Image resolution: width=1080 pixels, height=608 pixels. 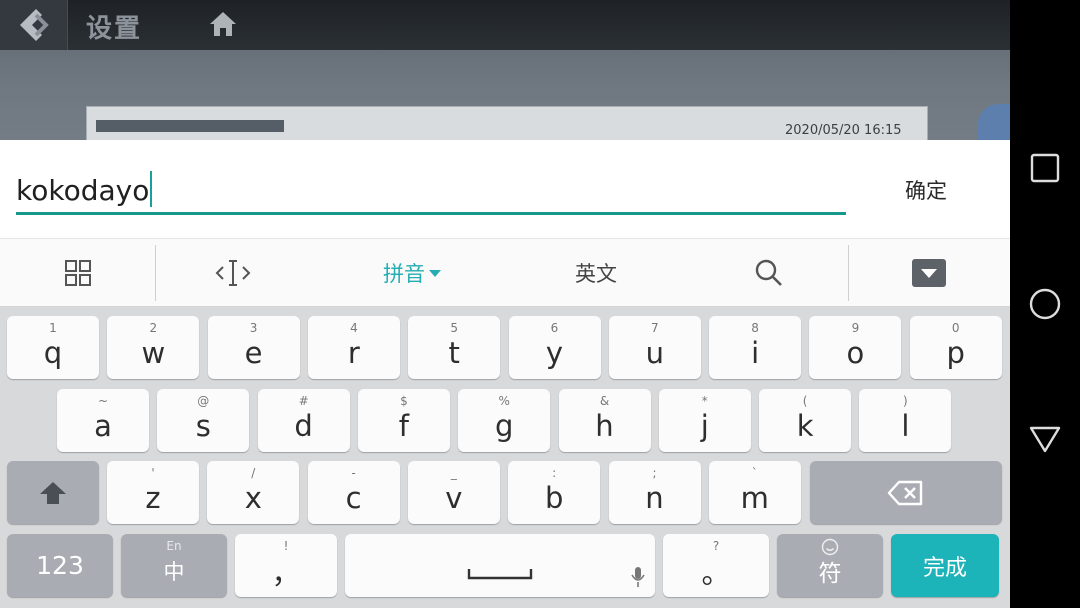 I want to click on period-key: ? 。, so click(x=716, y=565).